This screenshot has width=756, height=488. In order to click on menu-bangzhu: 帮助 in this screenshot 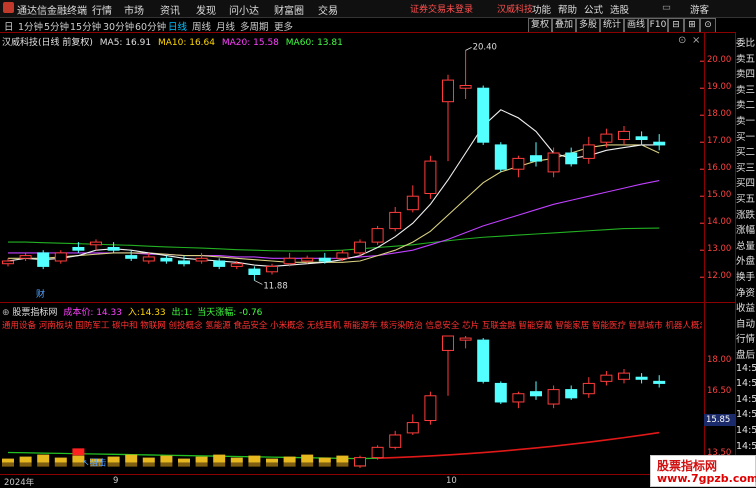, I will do `click(567, 9)`.